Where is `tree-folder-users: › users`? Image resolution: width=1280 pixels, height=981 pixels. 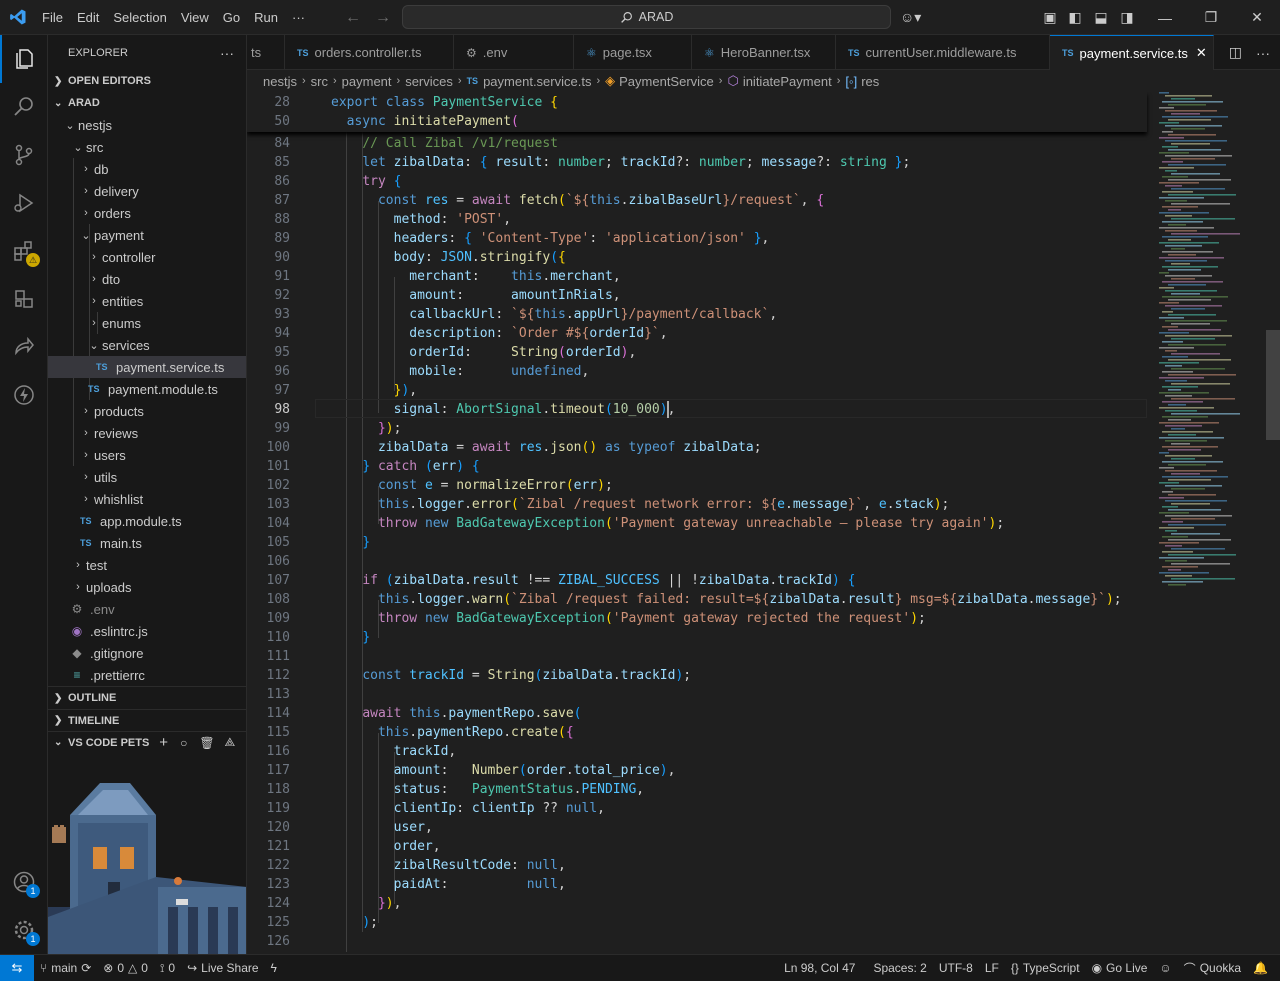
tree-folder-users: › users is located at coordinates (147, 455).